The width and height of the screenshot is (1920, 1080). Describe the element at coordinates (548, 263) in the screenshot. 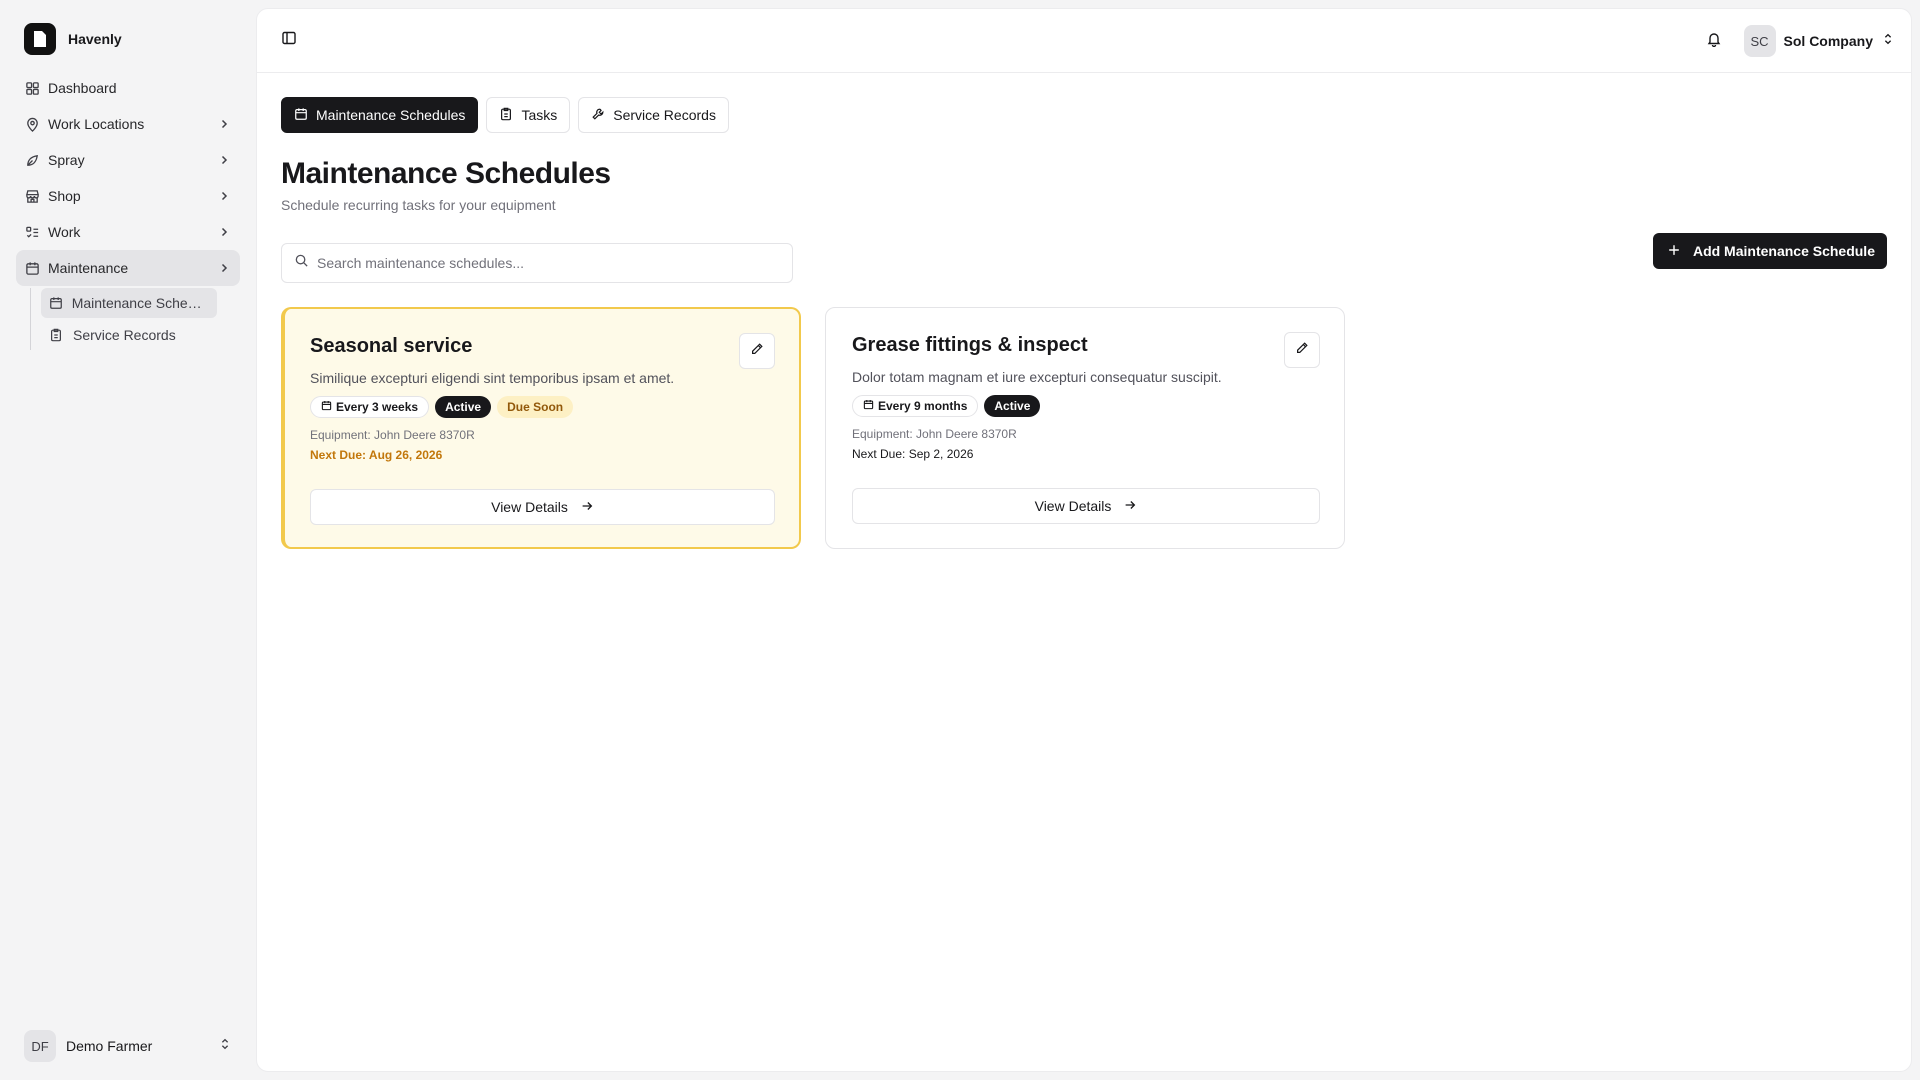

I see `search-input` at that location.